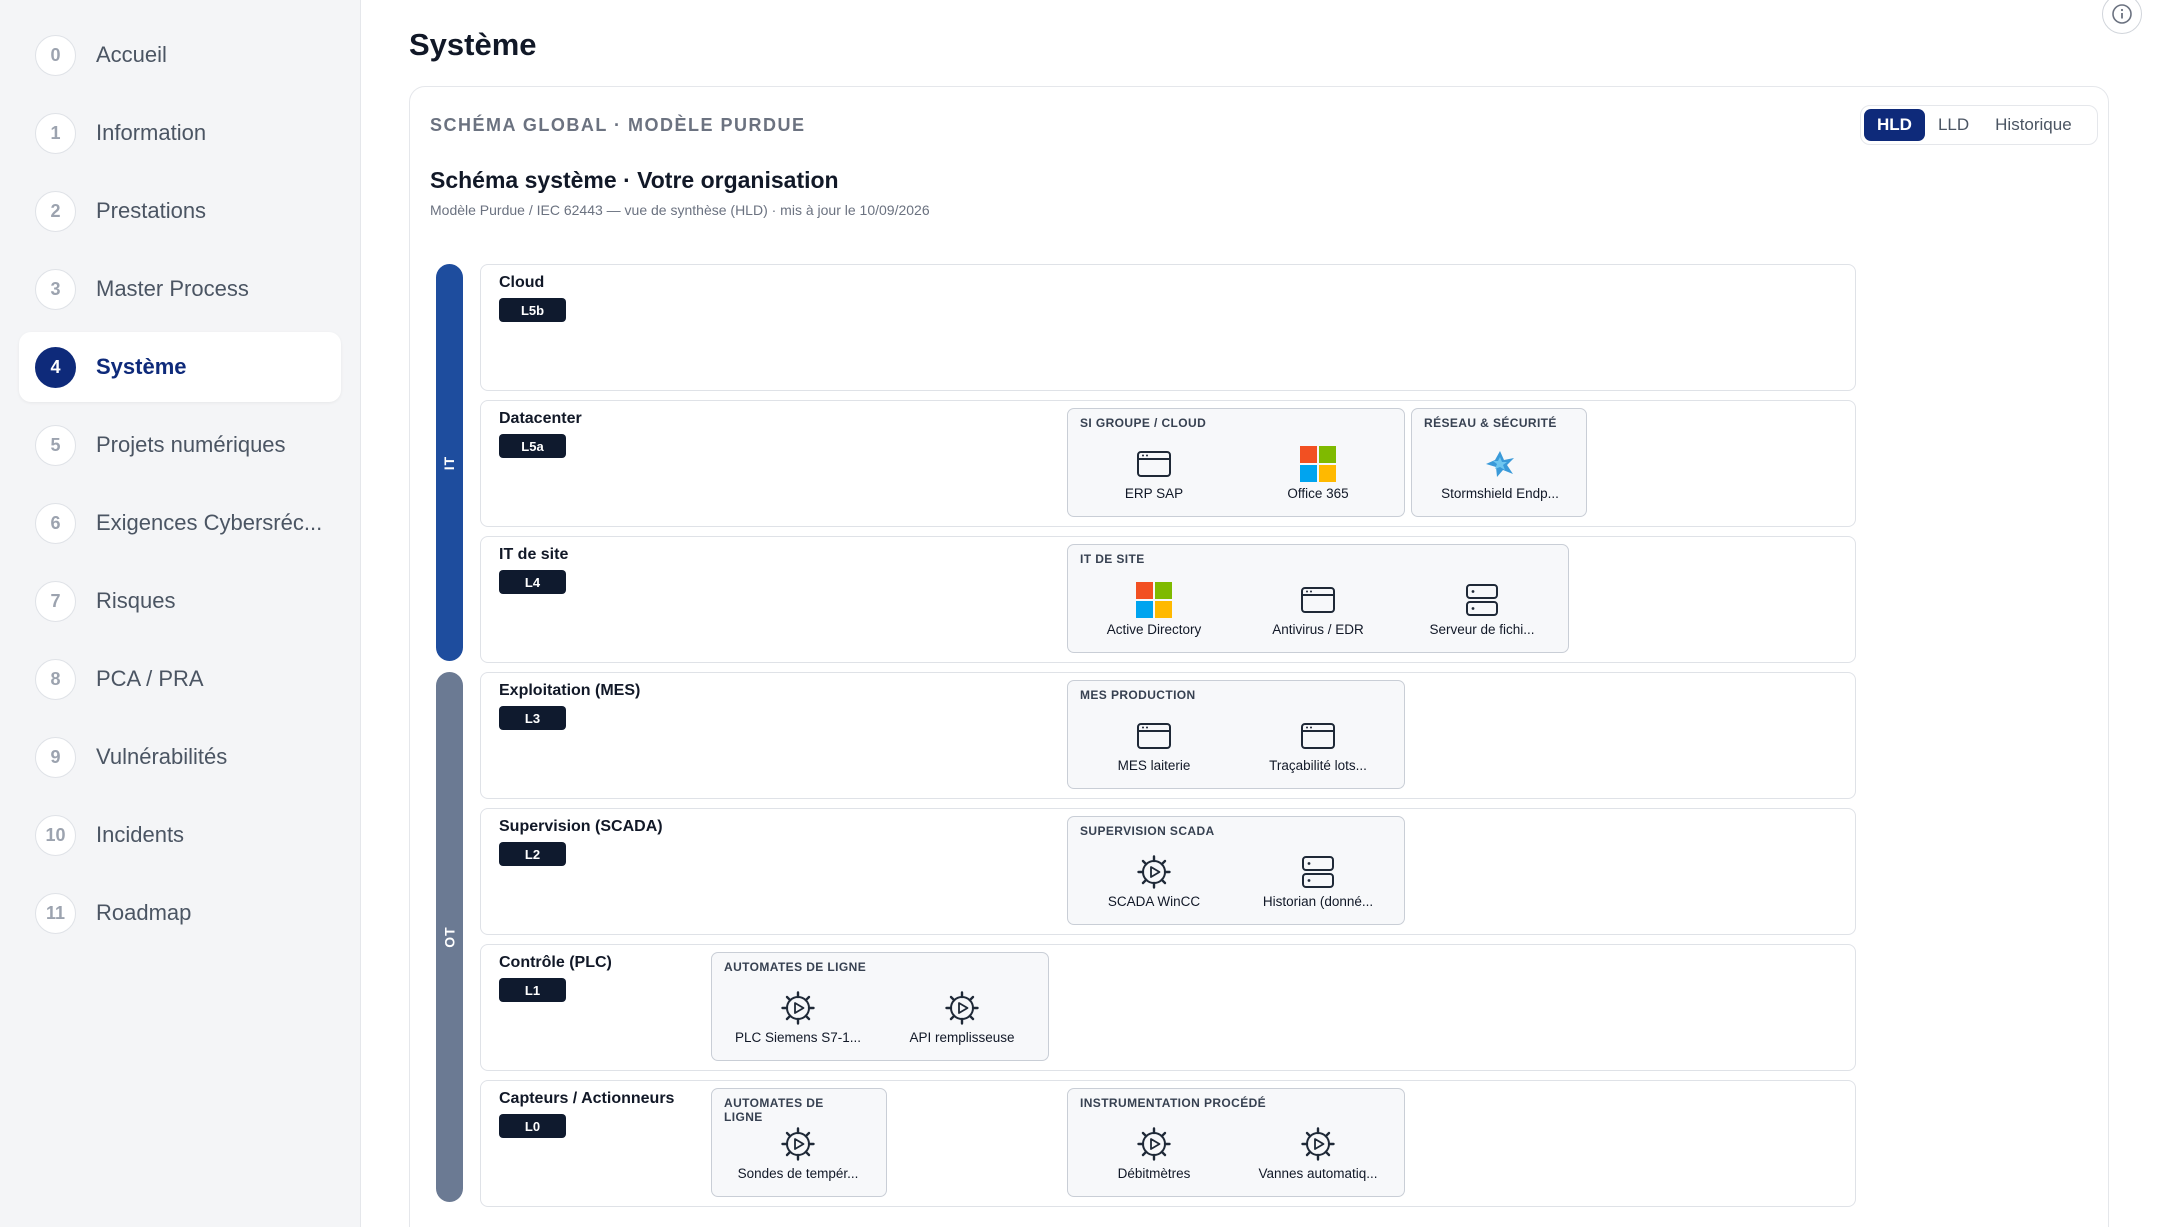 This screenshot has width=2160, height=1227. What do you see at coordinates (55, 55) in the screenshot?
I see `step-number: 0` at bounding box center [55, 55].